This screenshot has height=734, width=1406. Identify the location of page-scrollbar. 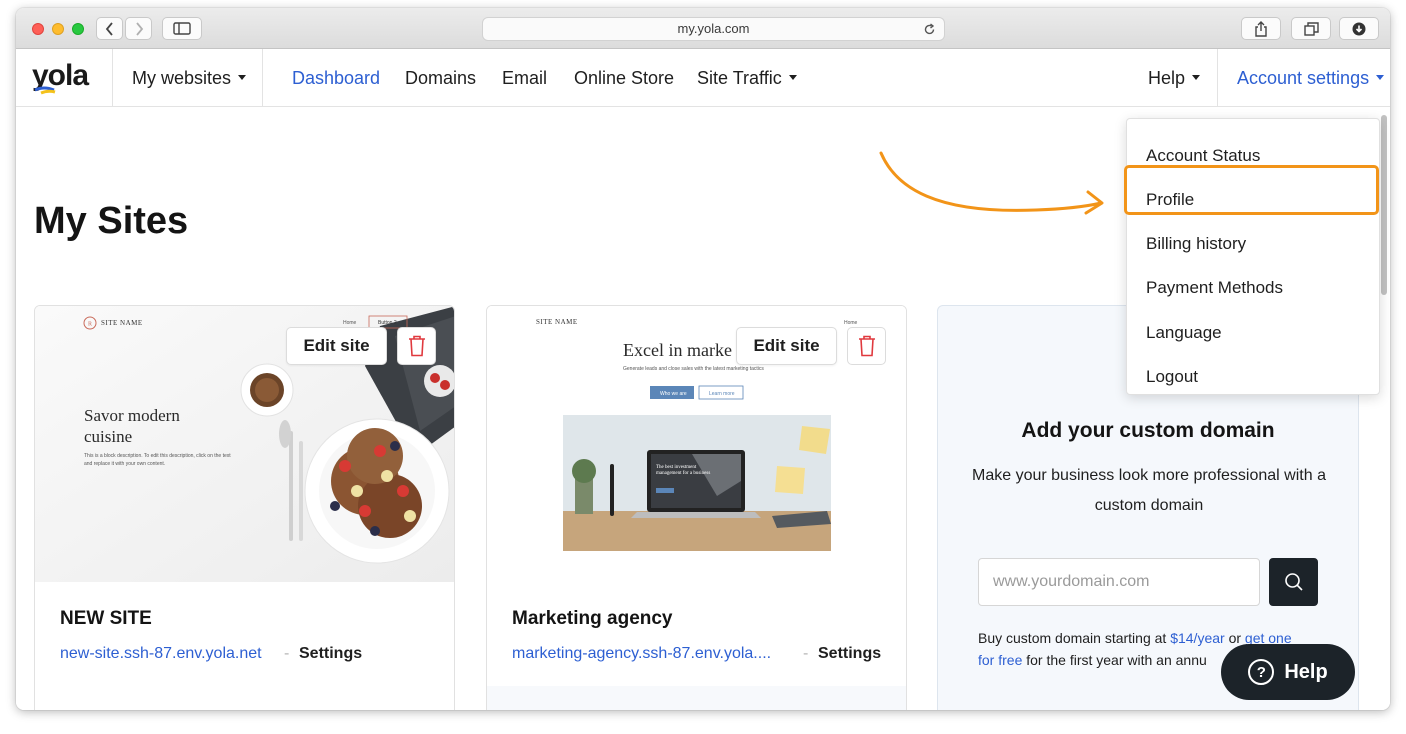
(1384, 205).